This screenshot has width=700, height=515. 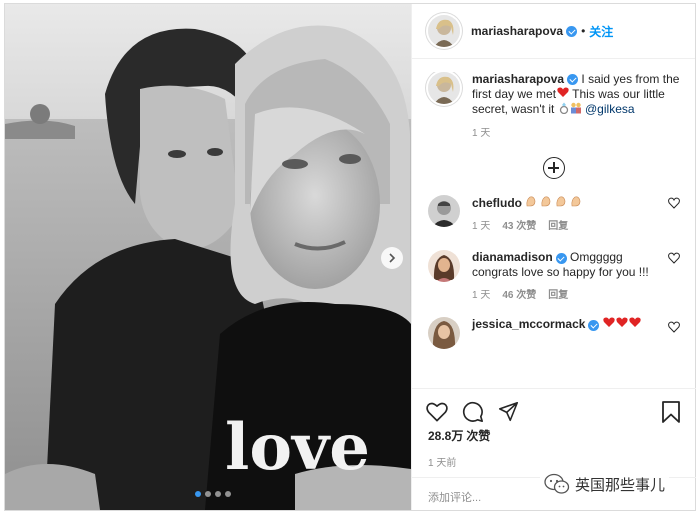 I want to click on watermark-text: 英国那些事儿, so click(x=620, y=485).